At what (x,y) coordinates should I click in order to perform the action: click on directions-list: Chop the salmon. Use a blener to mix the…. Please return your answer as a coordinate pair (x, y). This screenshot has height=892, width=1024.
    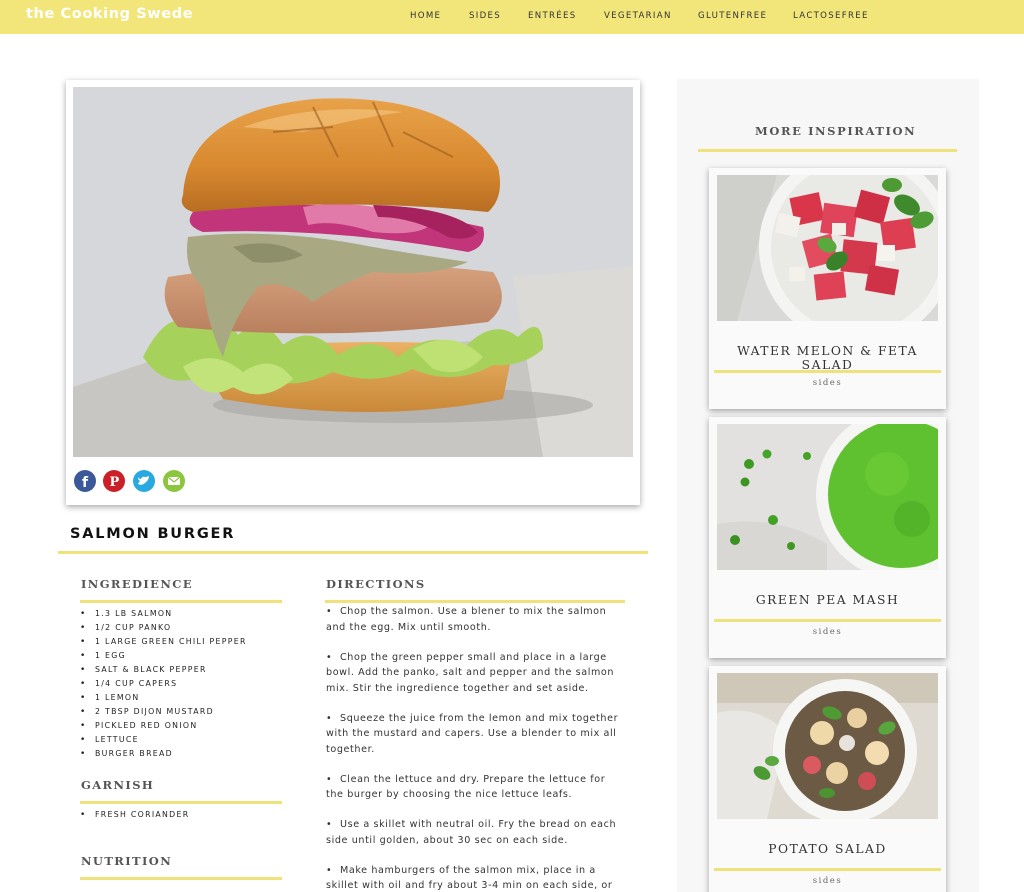
    Looking at the image, I should click on (476, 748).